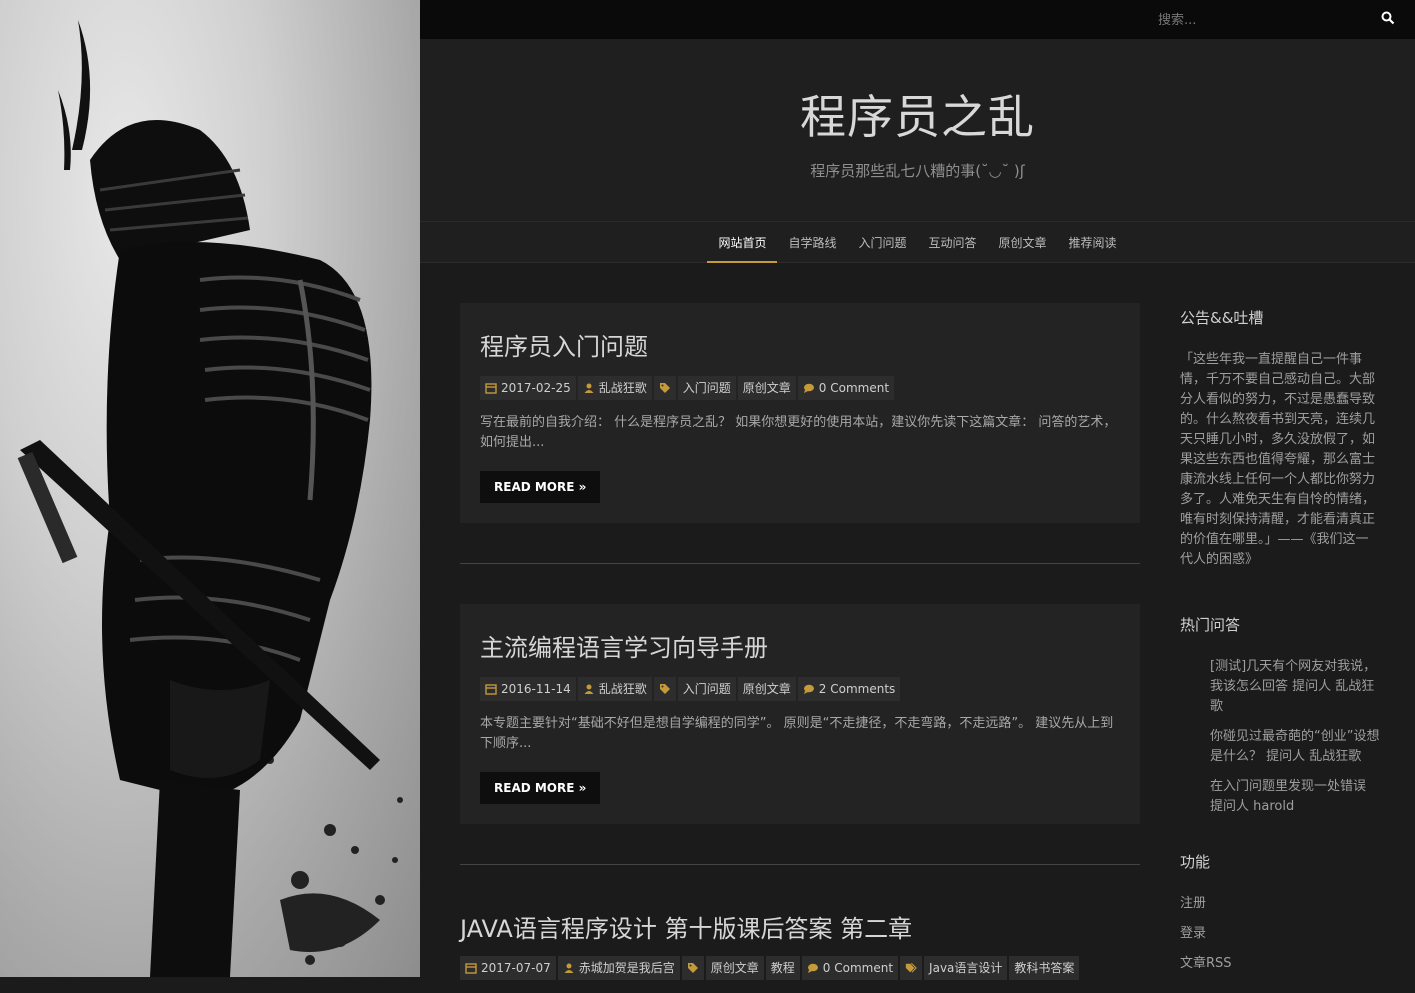  Describe the element at coordinates (1222, 318) in the screenshot. I see `notice-widget-title: 公告&&吐槽` at that location.